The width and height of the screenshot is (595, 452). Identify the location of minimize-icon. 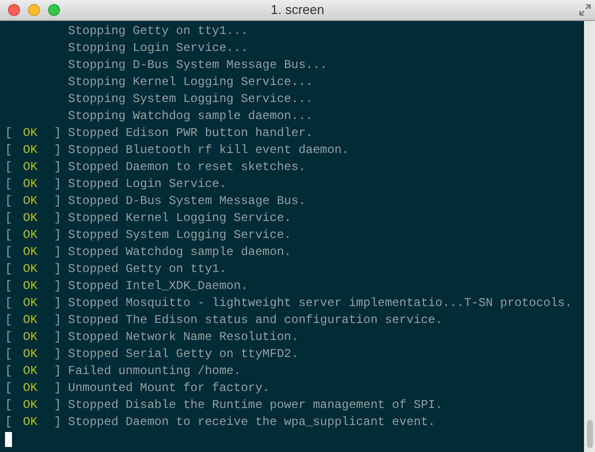
(34, 10).